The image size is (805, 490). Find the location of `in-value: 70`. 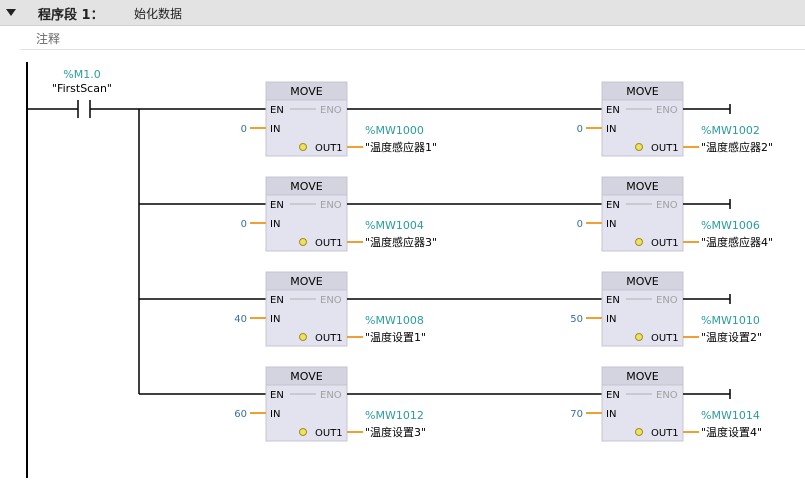

in-value: 70 is located at coordinates (576, 414).